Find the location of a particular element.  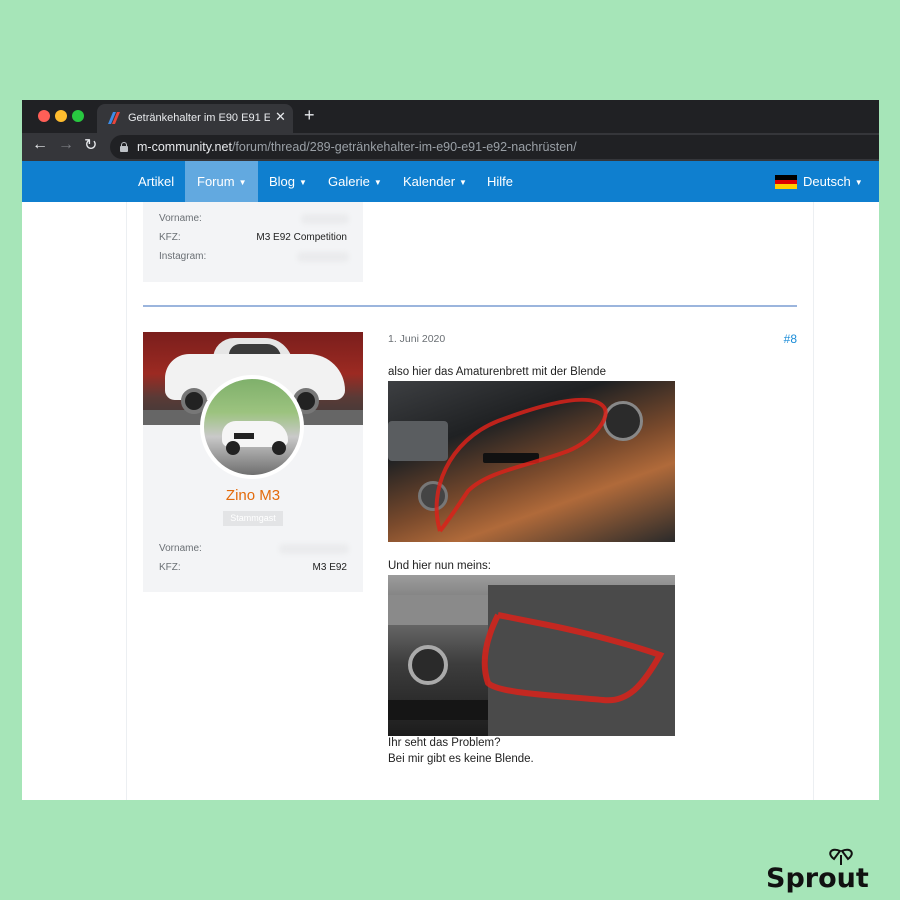

tab-close-icon: ✕ is located at coordinates (280, 117).